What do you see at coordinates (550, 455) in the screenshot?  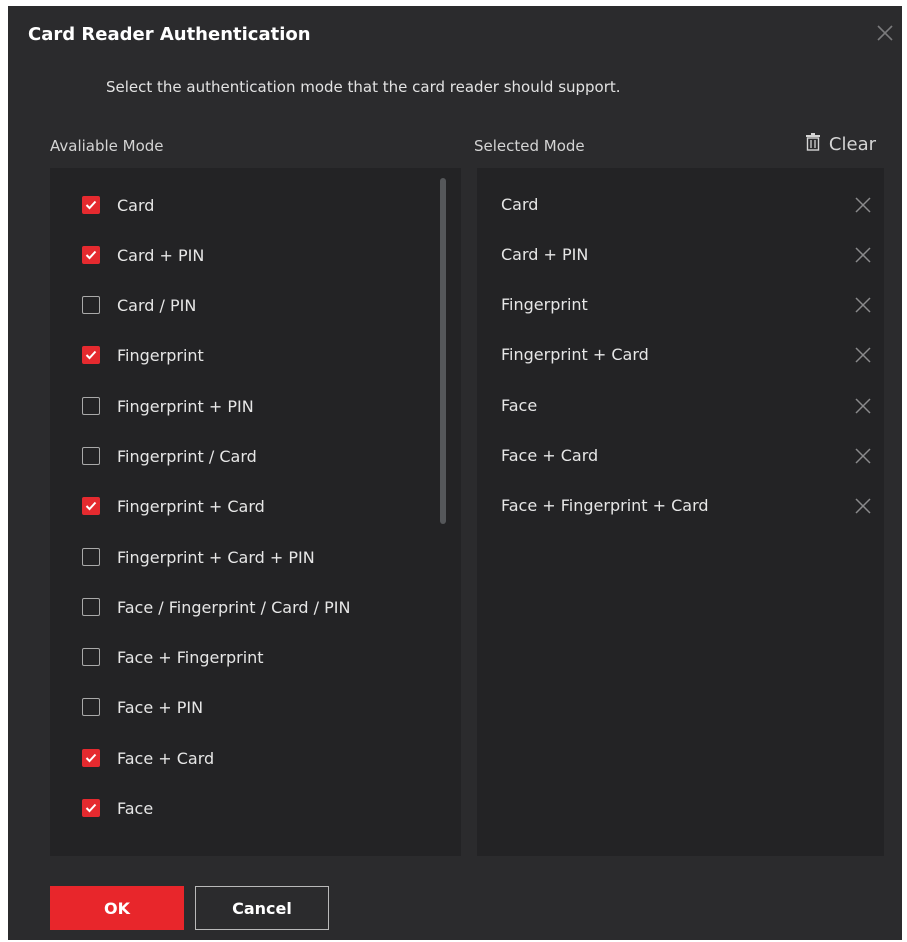 I see `selected-mode-label: Face + Card` at bounding box center [550, 455].